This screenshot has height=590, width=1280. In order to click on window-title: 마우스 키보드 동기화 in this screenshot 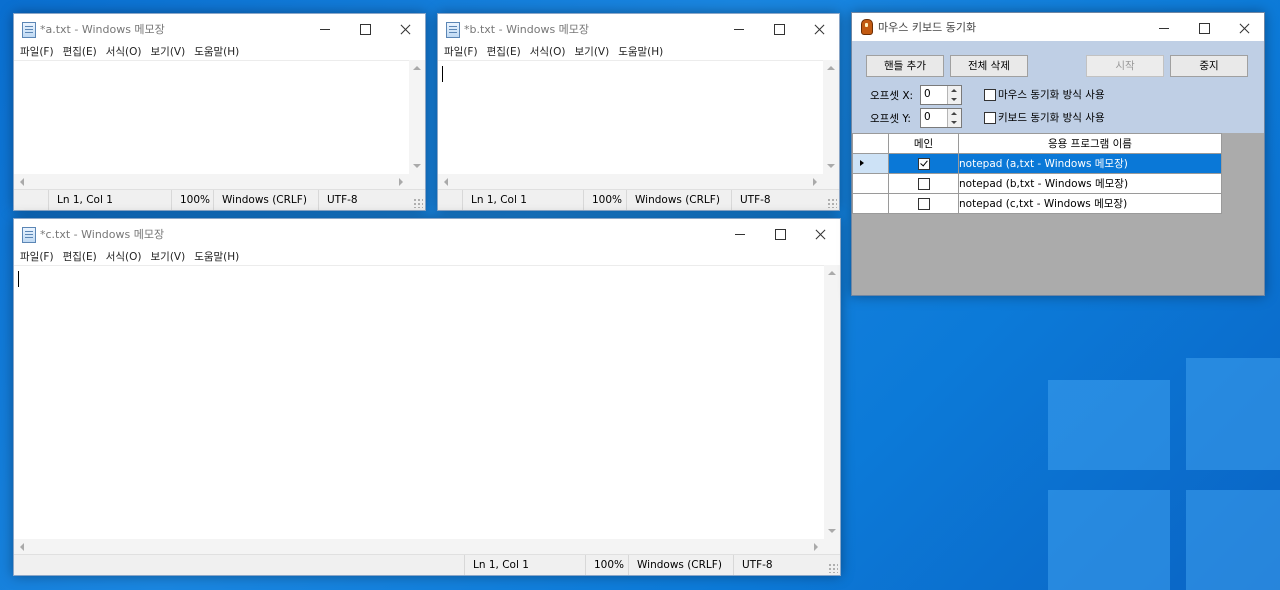, I will do `click(927, 27)`.